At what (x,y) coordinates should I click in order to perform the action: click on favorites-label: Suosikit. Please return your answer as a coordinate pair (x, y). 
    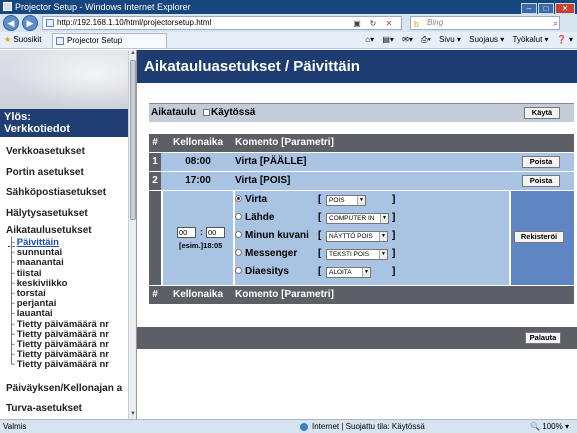
    Looking at the image, I should click on (27, 39).